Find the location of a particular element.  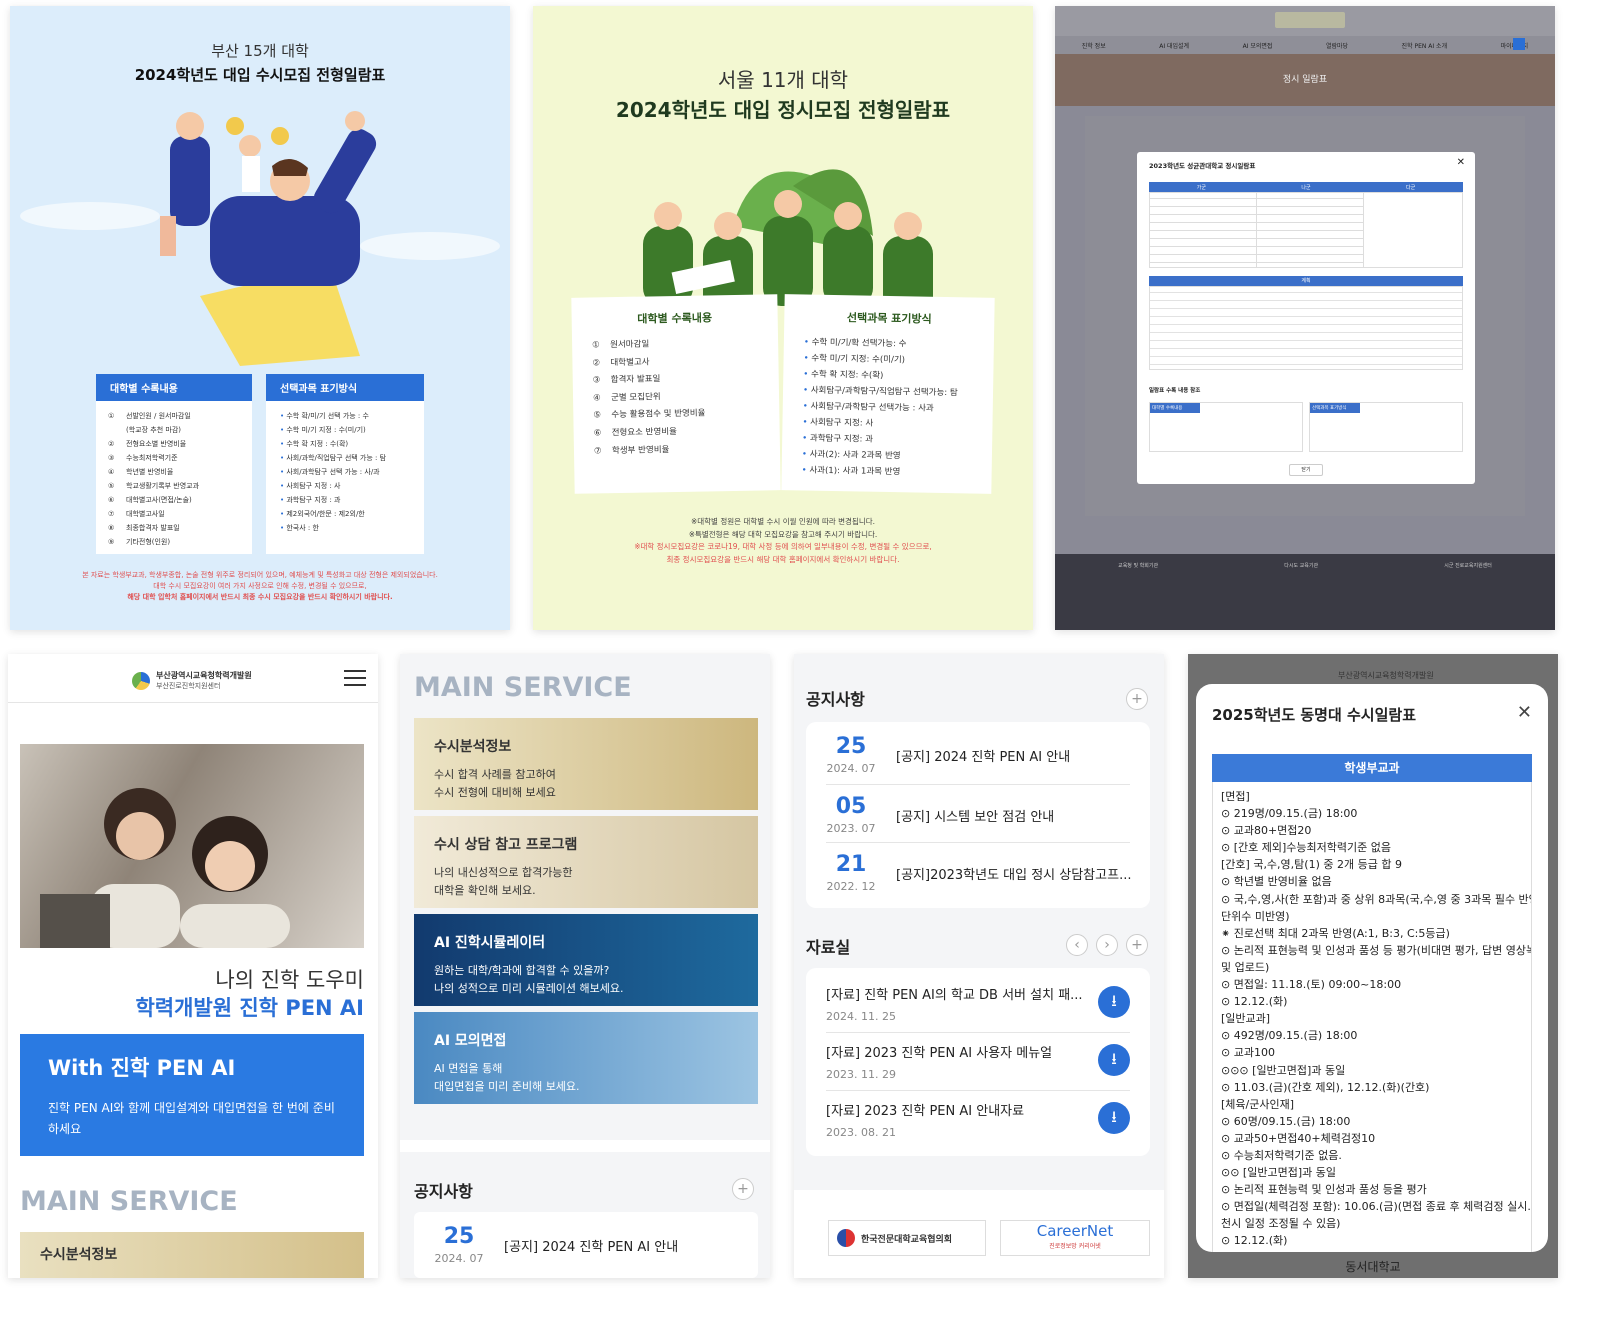

legend-head: 선택과목 표기방식 is located at coordinates (1335, 408).